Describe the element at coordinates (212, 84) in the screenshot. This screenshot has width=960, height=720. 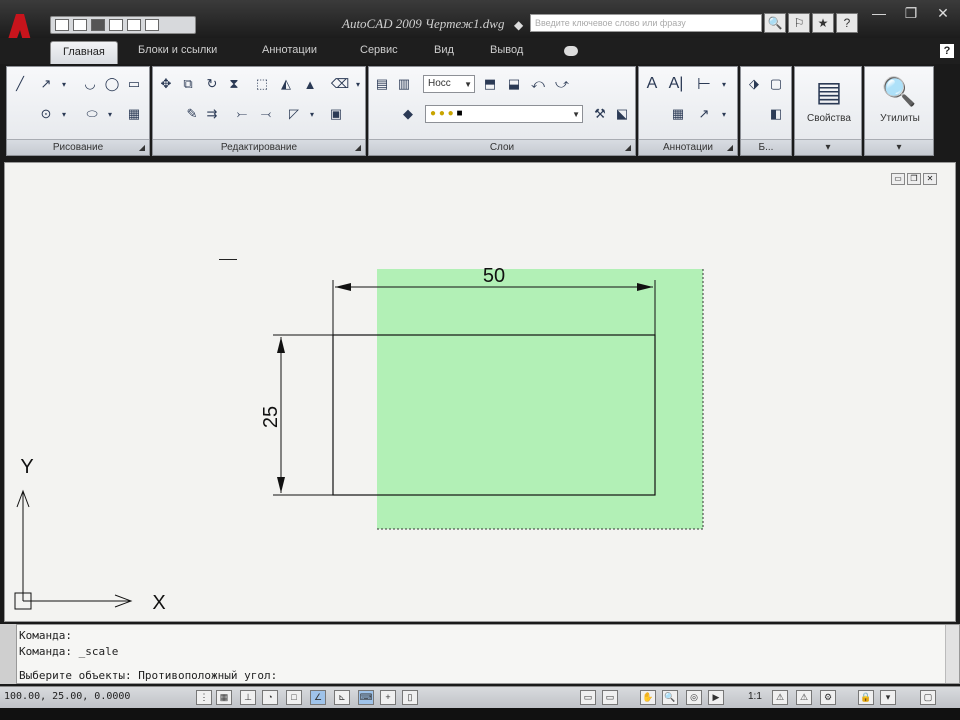
I see `rotate-icon: ↻` at that location.